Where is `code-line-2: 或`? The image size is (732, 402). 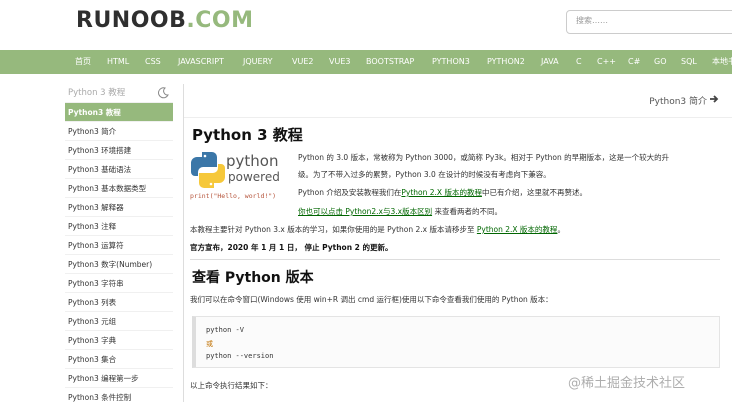 code-line-2: 或 is located at coordinates (209, 344).